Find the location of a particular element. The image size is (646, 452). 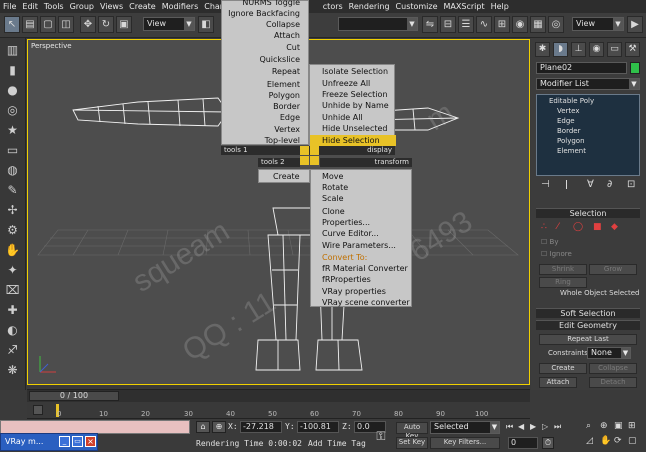

menu-create: Create is located at coordinates (142, 6).